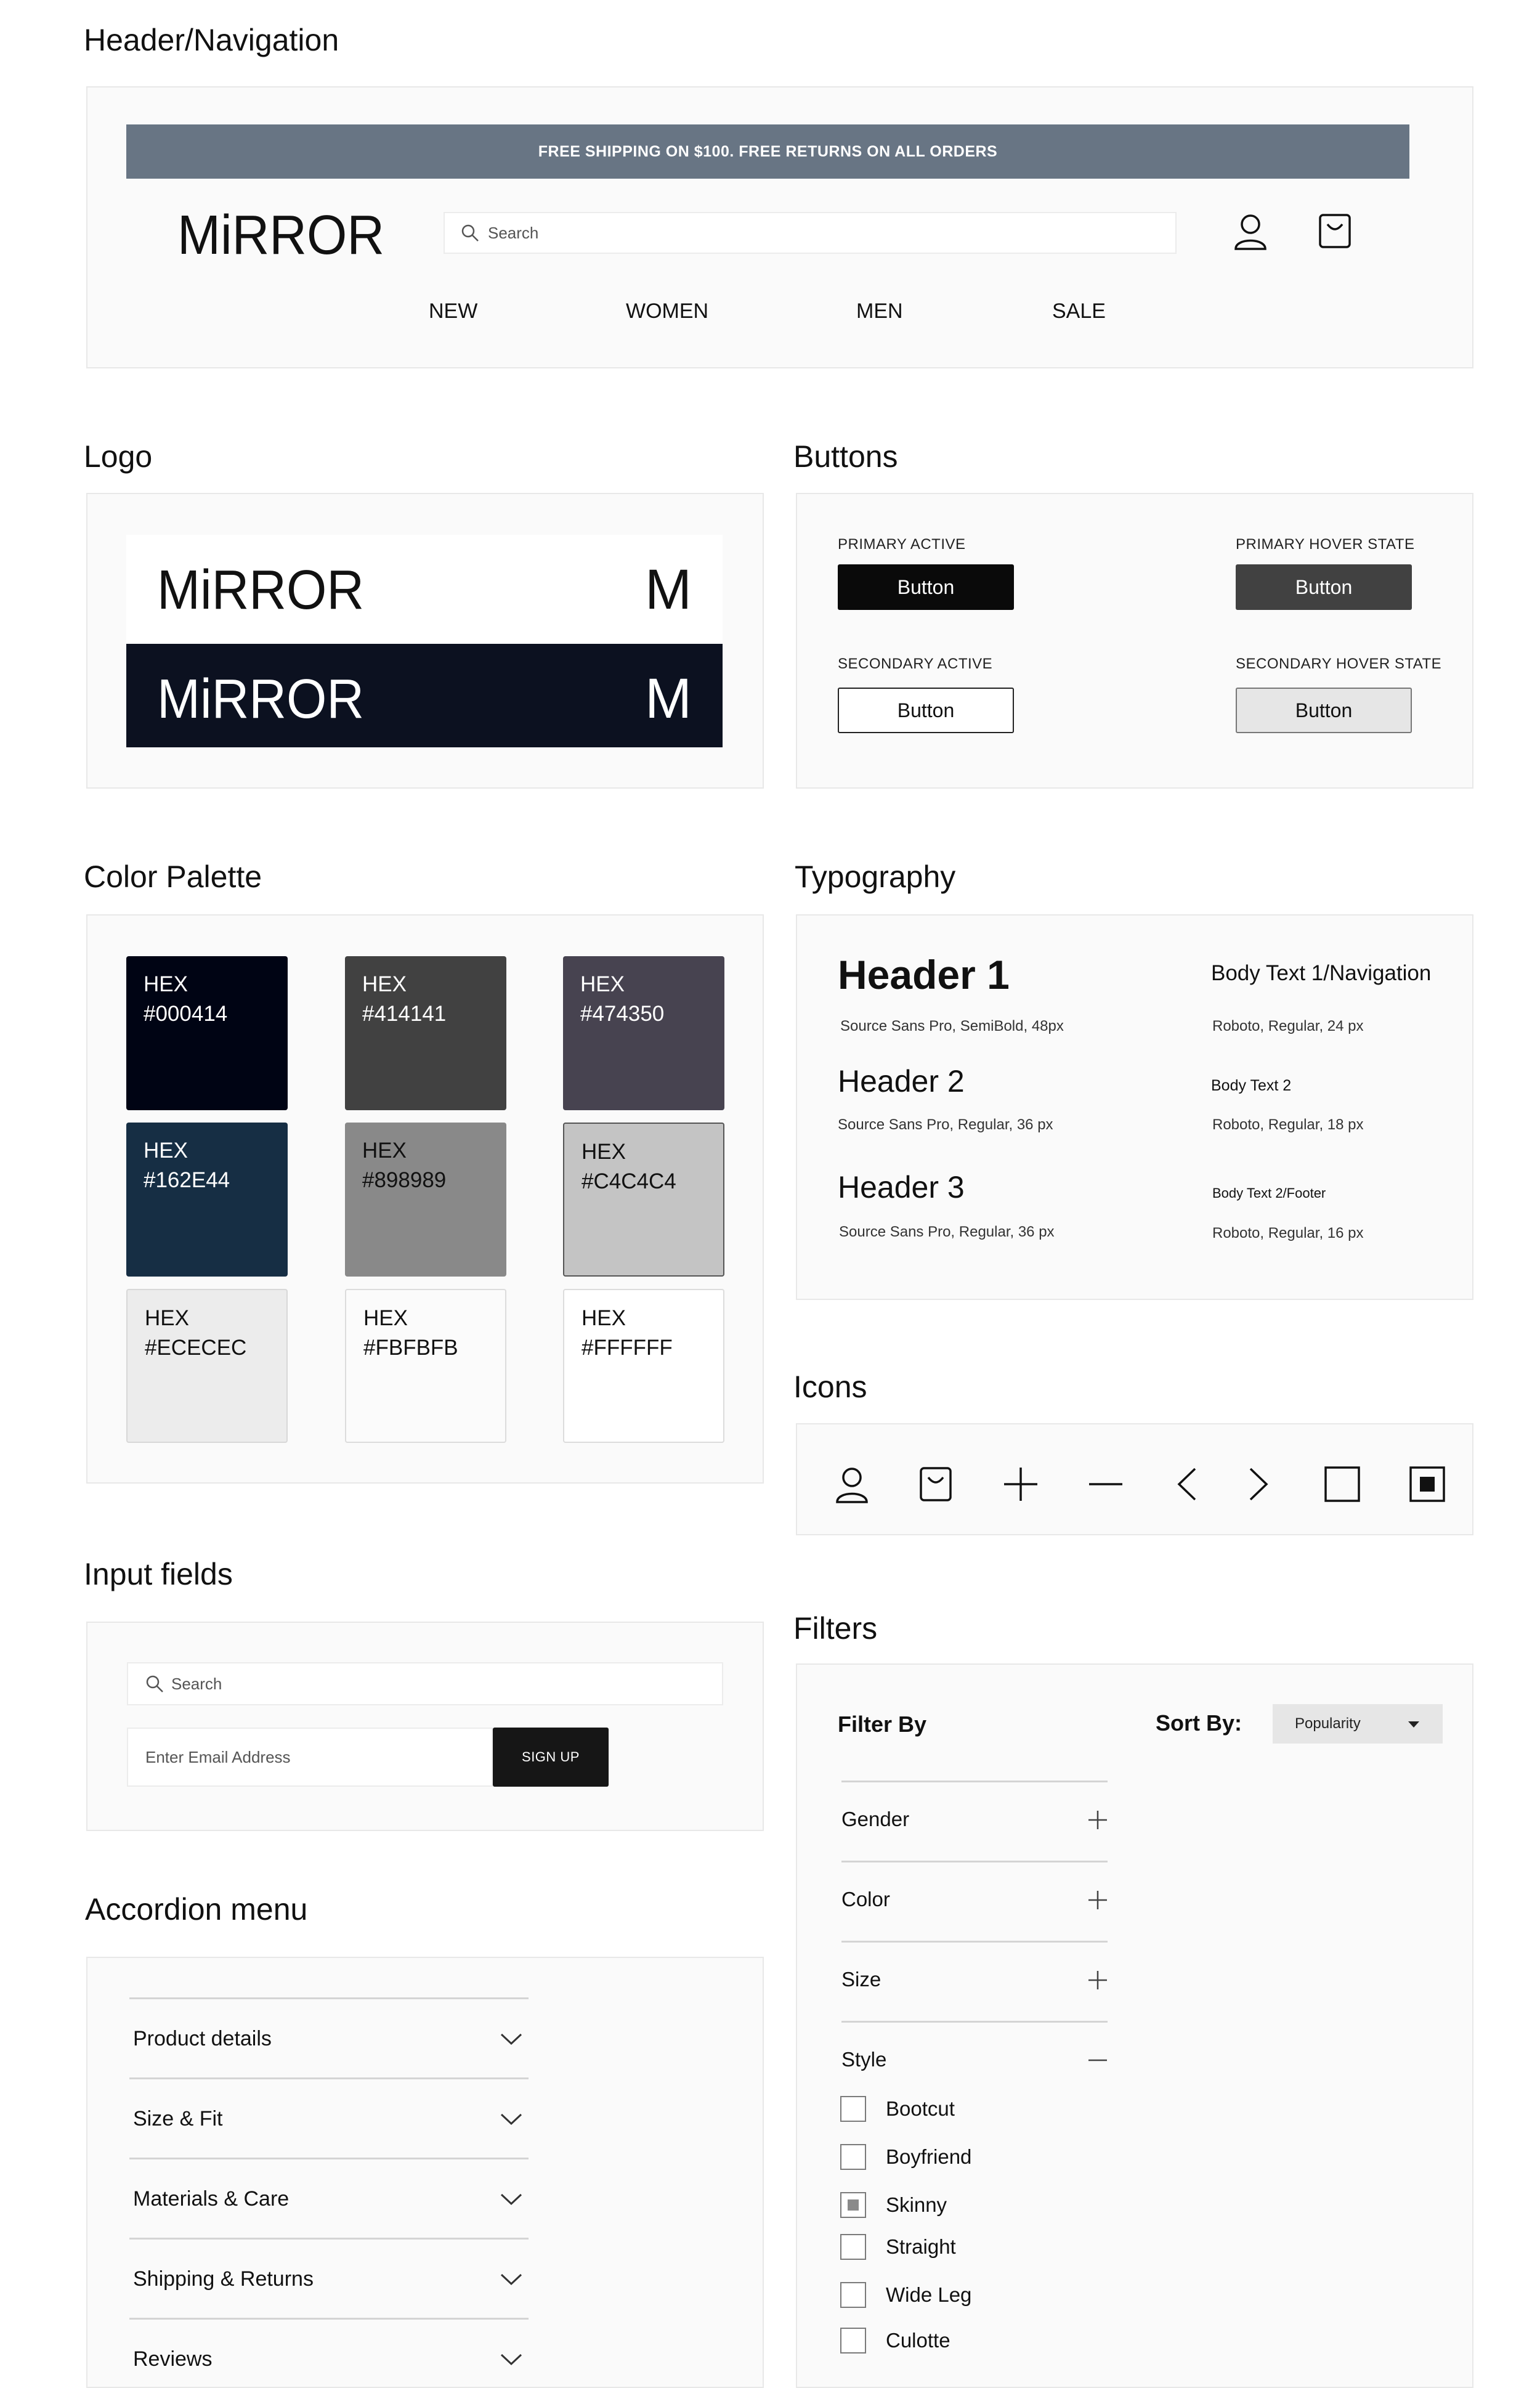  What do you see at coordinates (118, 457) in the screenshot?
I see `section-title-logo: Logo` at bounding box center [118, 457].